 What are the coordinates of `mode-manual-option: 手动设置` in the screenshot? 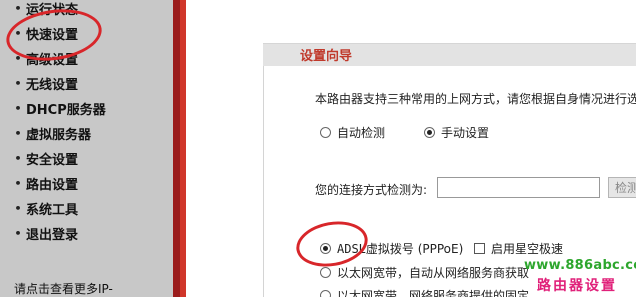 It's located at (456, 132).